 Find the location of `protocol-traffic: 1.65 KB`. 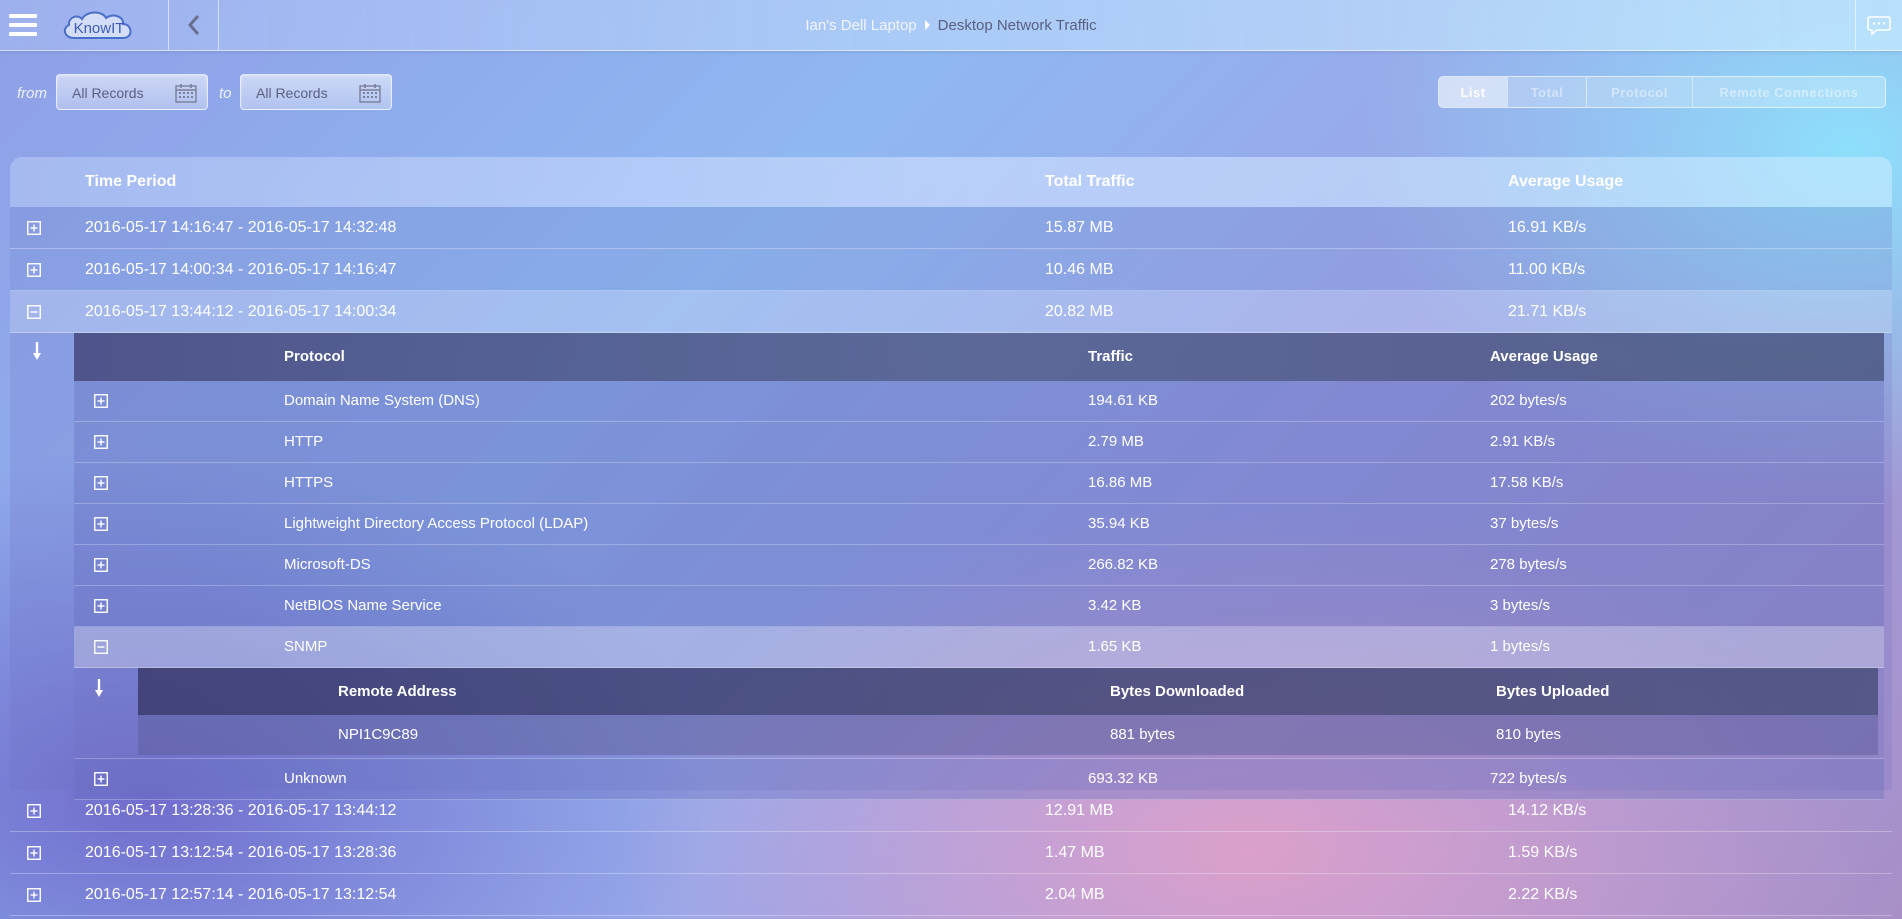

protocol-traffic: 1.65 KB is located at coordinates (1115, 646).